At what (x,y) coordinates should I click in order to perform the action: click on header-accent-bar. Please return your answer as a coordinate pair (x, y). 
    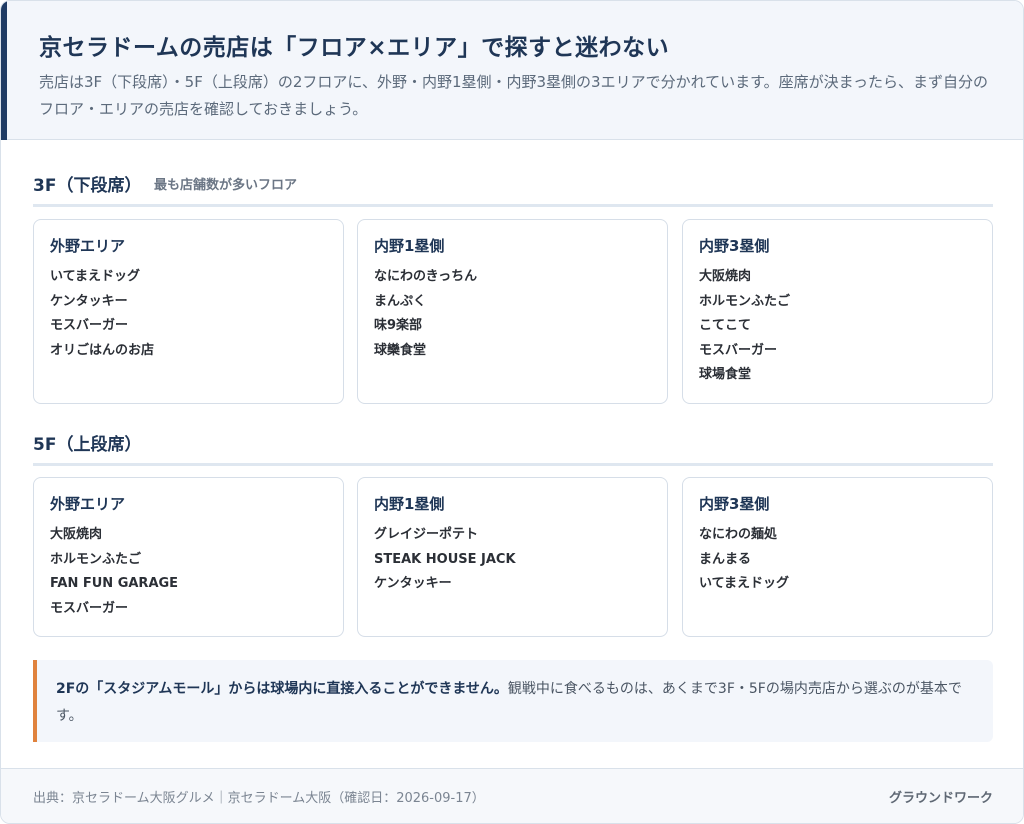
    Looking at the image, I should click on (4, 70).